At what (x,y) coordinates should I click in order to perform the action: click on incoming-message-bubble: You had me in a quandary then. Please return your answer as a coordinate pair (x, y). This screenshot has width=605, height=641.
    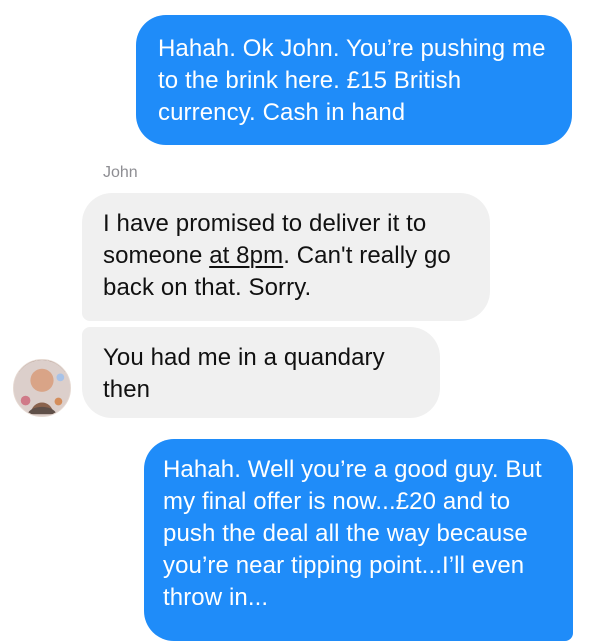
    Looking at the image, I should click on (261, 372).